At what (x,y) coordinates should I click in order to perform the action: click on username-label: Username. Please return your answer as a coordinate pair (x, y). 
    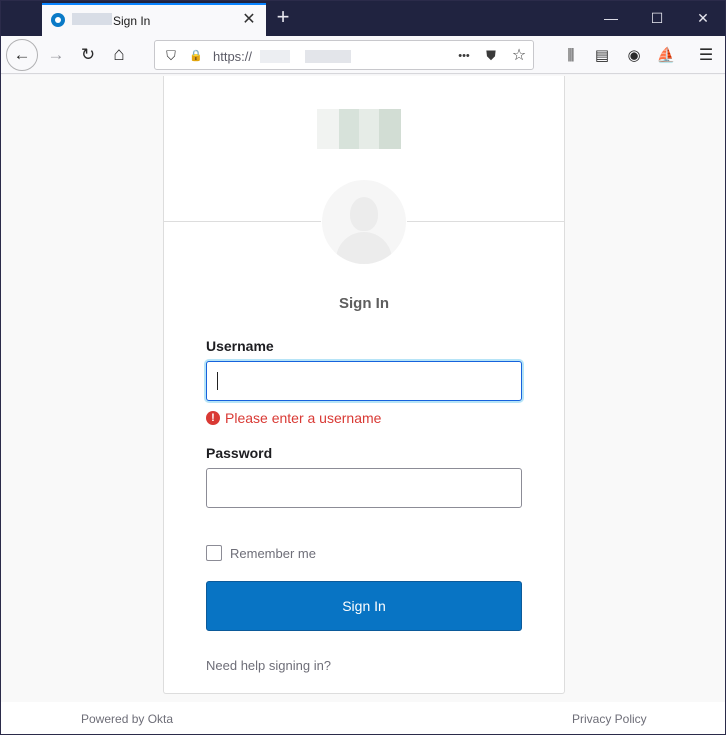
    Looking at the image, I should click on (240, 346).